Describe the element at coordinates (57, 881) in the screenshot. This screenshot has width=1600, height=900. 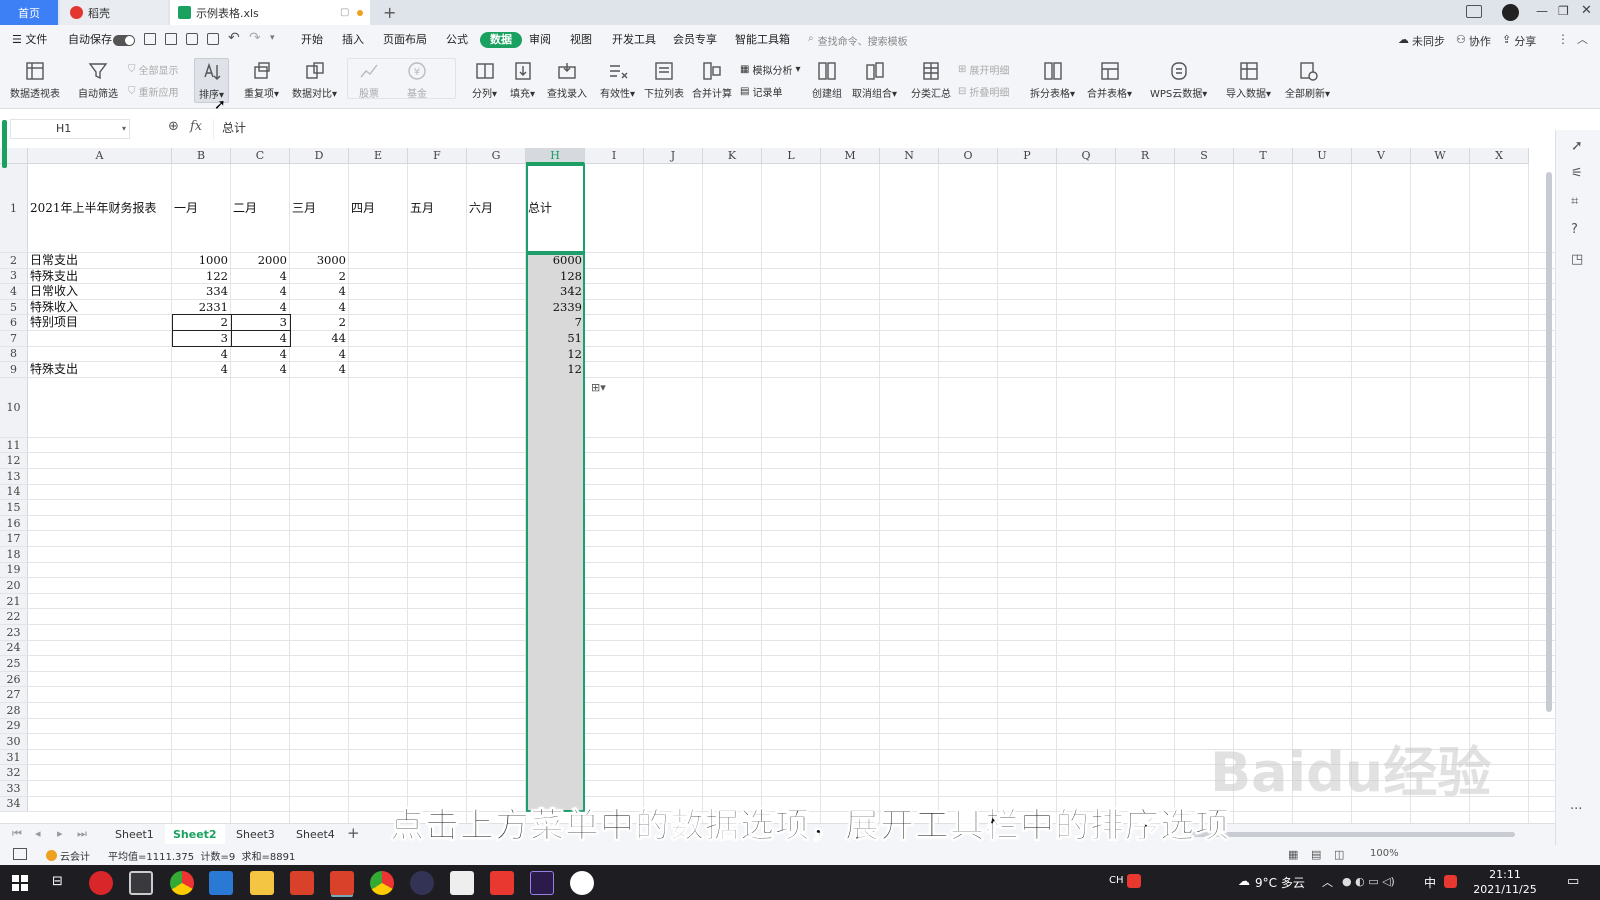
I see `task-view-icon: ⊟` at that location.